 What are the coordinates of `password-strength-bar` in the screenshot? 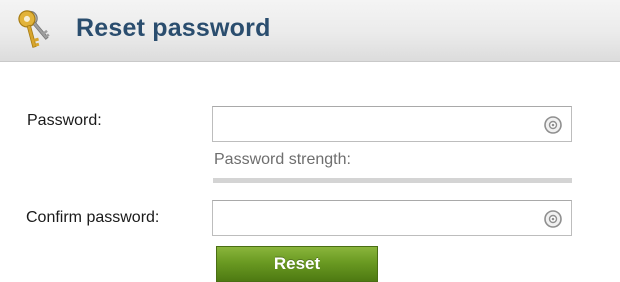 It's located at (392, 180).